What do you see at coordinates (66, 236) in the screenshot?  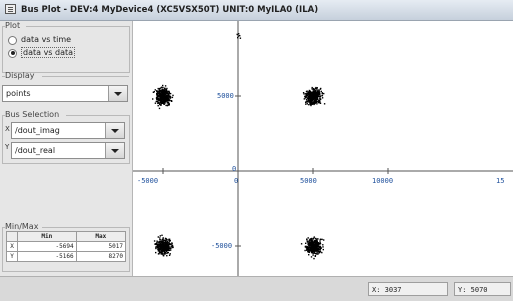 I see `table-header-row: Min Max` at bounding box center [66, 236].